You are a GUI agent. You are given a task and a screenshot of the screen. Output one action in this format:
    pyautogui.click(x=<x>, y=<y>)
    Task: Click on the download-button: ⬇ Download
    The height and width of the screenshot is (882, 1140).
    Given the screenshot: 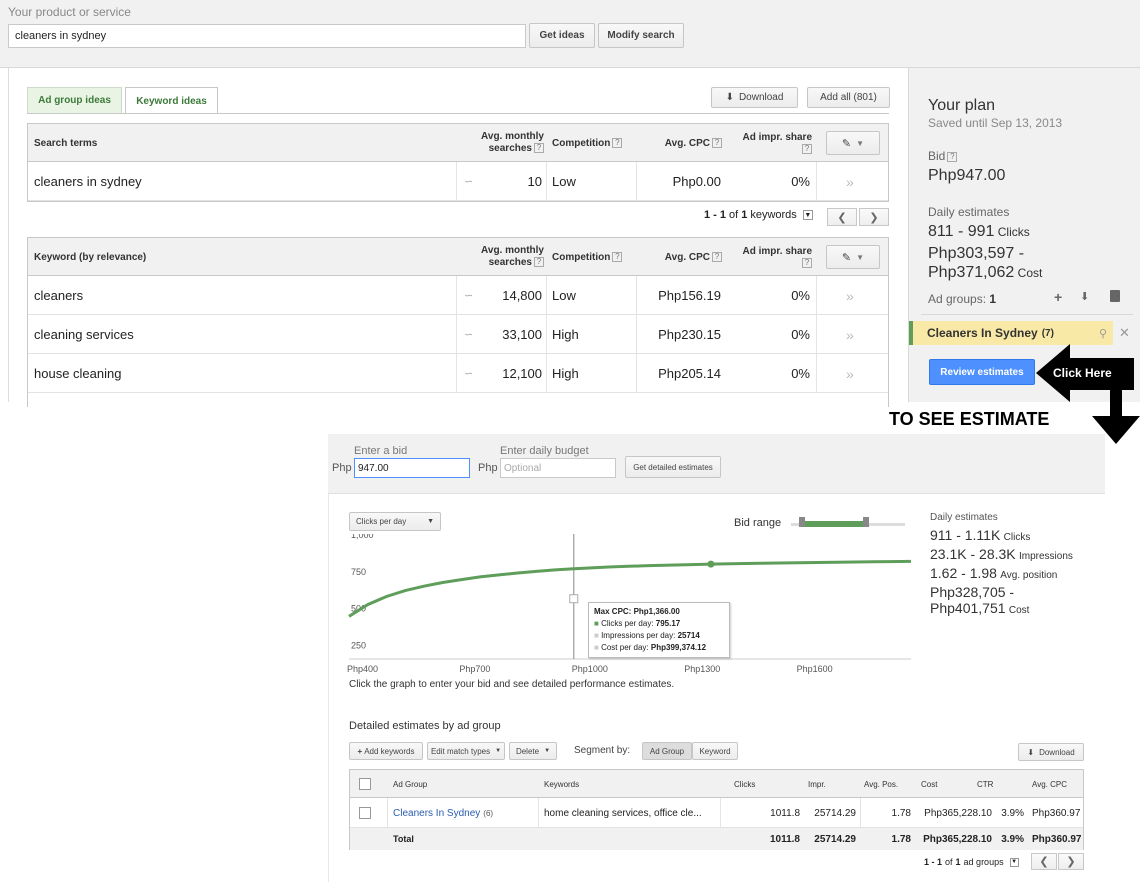 What is the action you would take?
    pyautogui.click(x=754, y=97)
    